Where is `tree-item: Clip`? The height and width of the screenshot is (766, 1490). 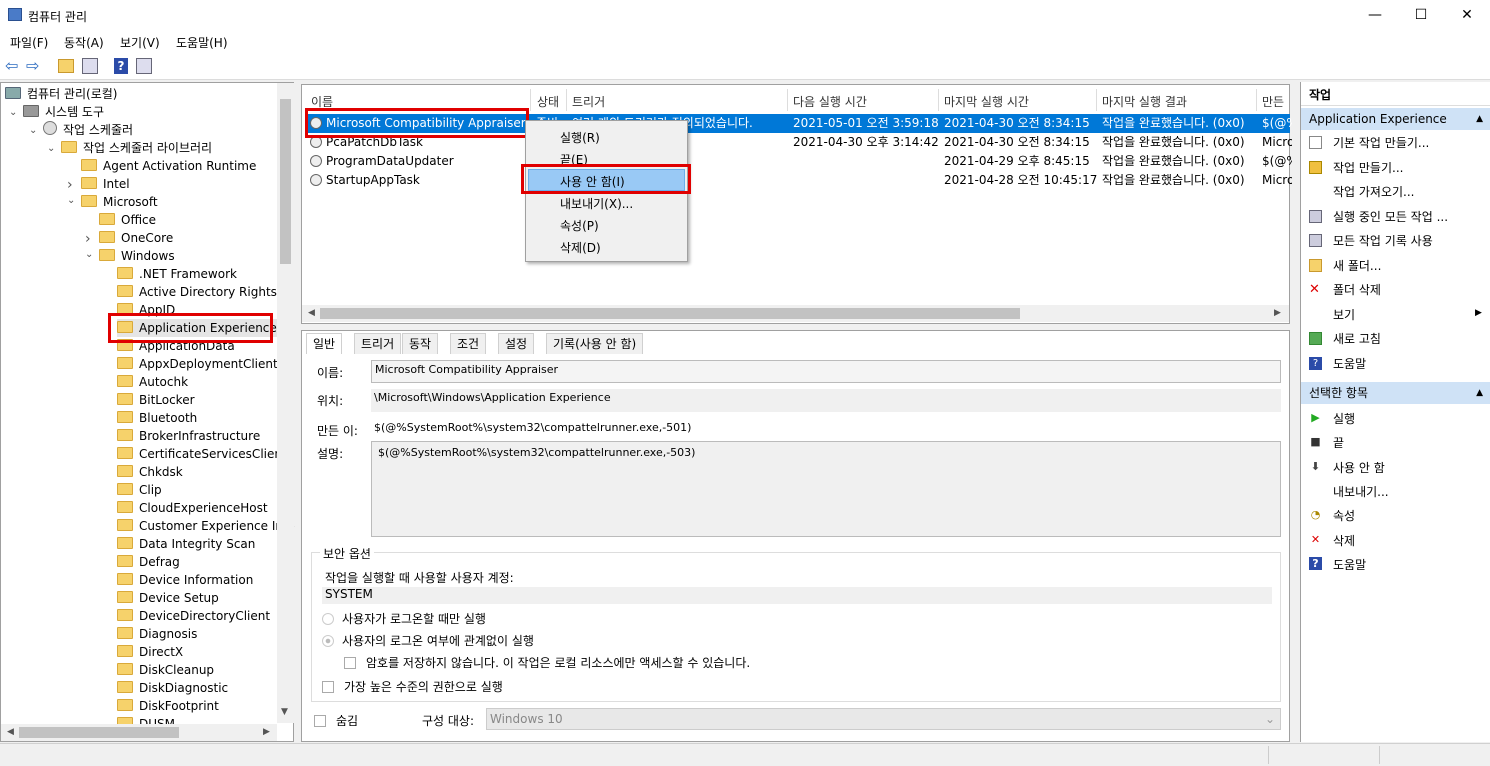
tree-item: Clip is located at coordinates (139, 490).